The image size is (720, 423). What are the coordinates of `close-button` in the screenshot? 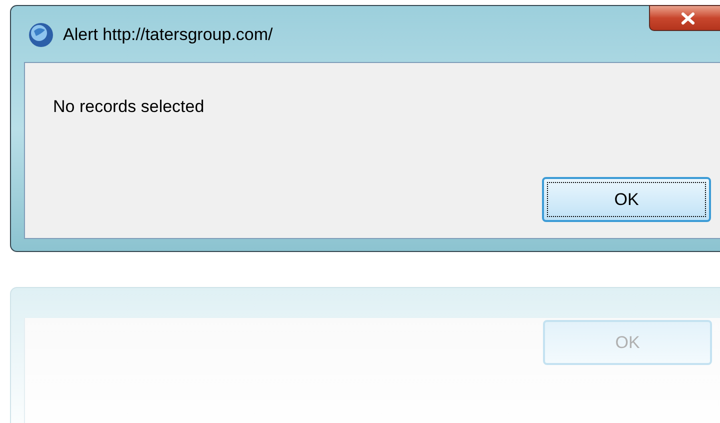 It's located at (684, 18).